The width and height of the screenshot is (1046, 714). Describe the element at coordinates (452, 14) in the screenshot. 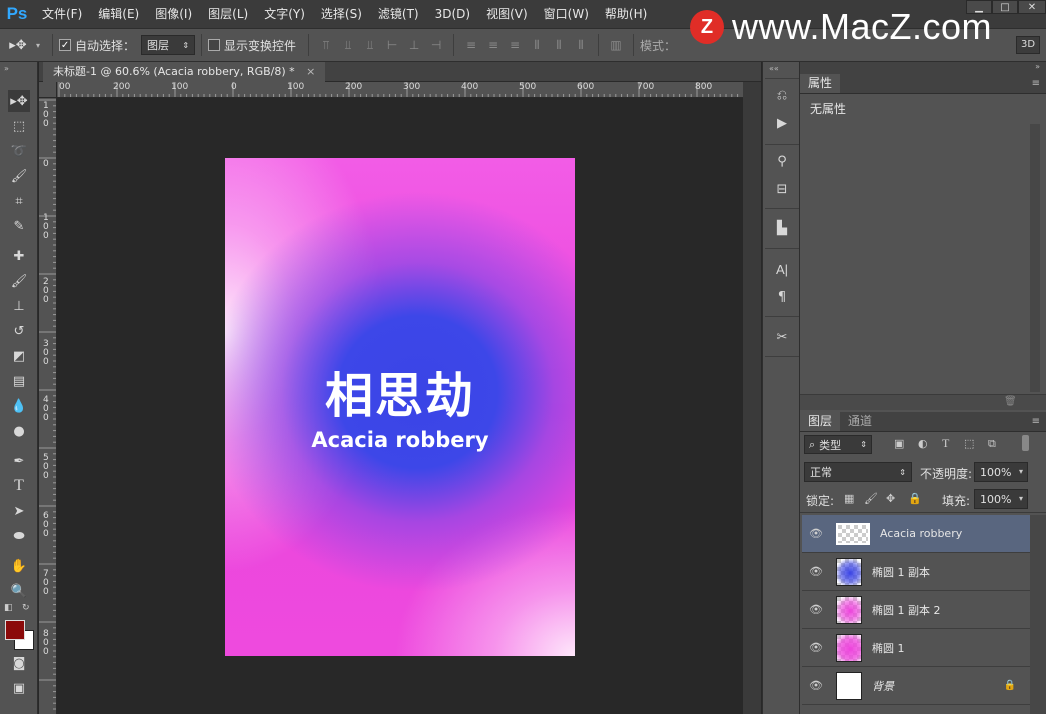

I see `menu-3d: 3D(D)` at that location.